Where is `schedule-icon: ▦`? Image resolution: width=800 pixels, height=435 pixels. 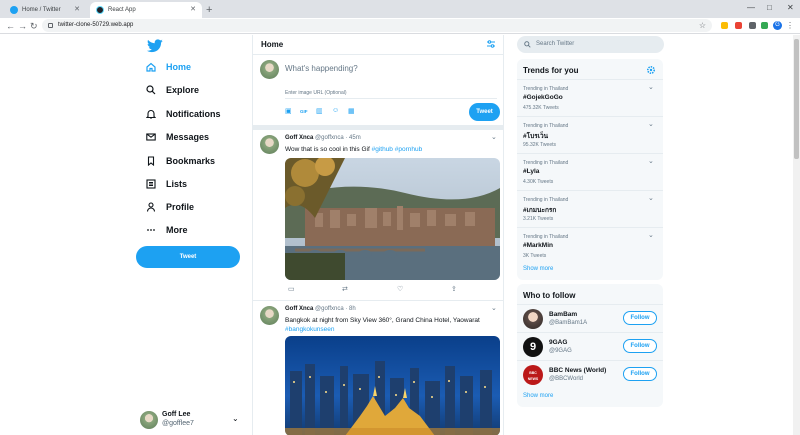
schedule-icon: ▦ is located at coordinates (351, 111).